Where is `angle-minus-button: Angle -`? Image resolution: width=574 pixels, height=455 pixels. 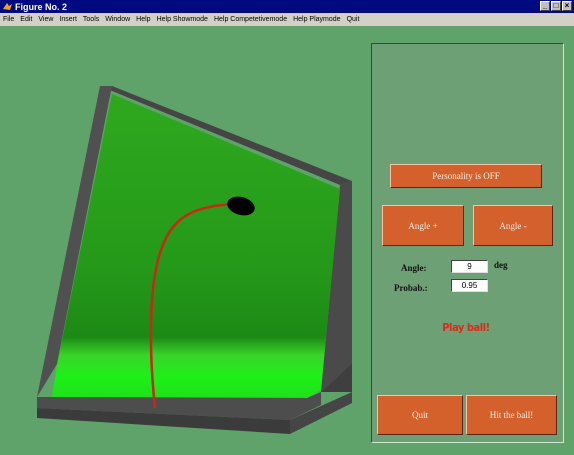
angle-minus-button: Angle - is located at coordinates (513, 225).